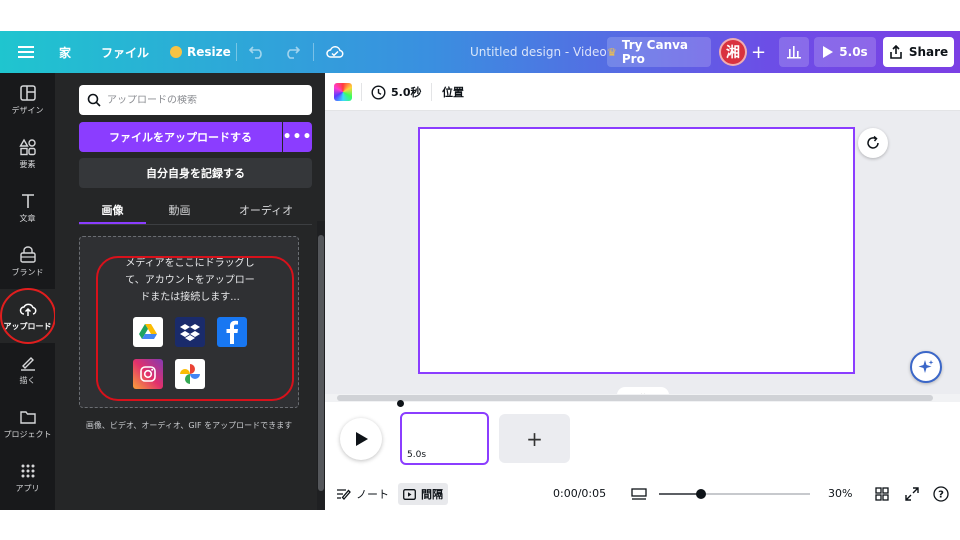  I want to click on panel-scrollbar, so click(321, 365).